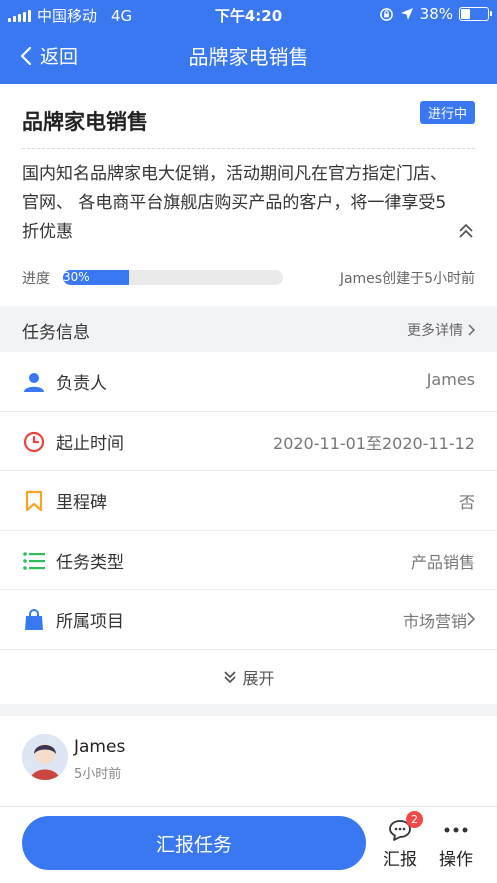 Image resolution: width=497 pixels, height=883 pixels. I want to click on operations-tab: 操作, so click(456, 843).